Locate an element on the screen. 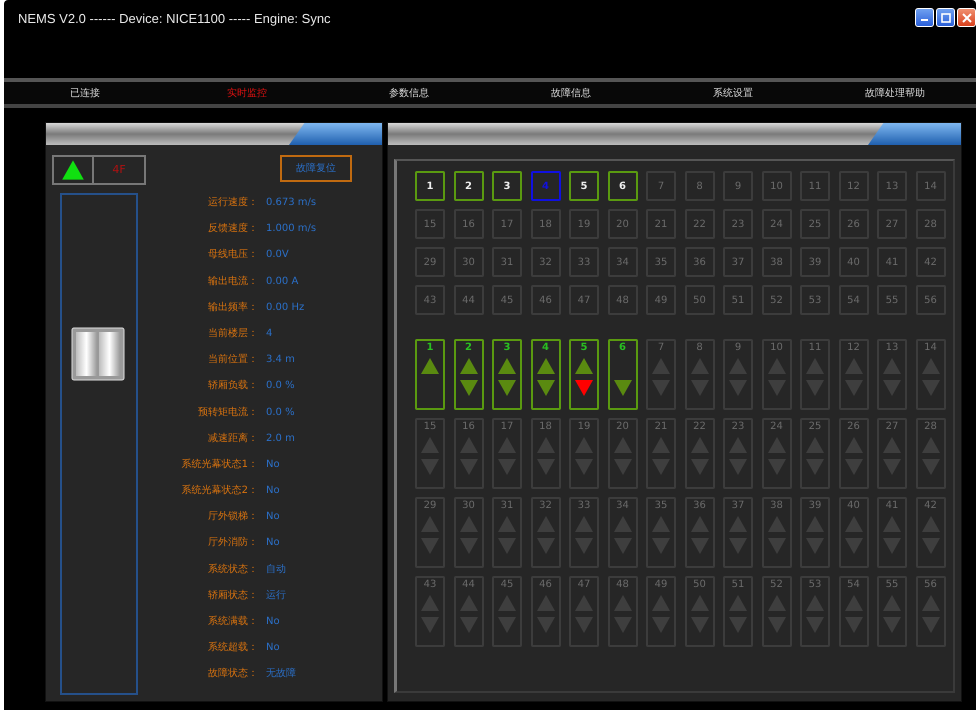 Image resolution: width=978 pixels, height=714 pixels. floor-button: 1 is located at coordinates (430, 186).